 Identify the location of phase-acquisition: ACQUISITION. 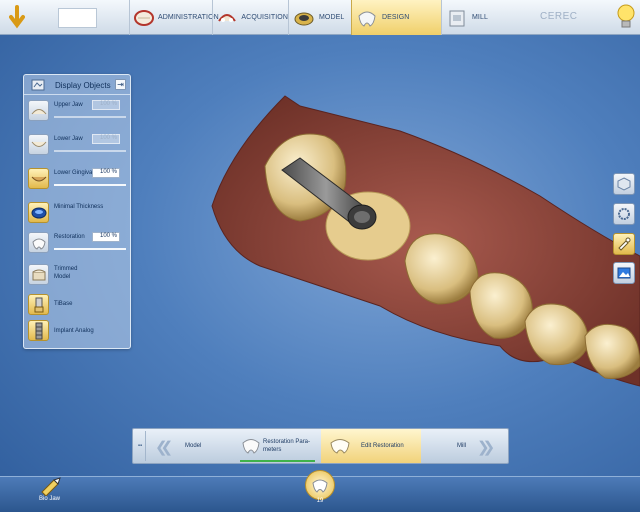
(250, 17).